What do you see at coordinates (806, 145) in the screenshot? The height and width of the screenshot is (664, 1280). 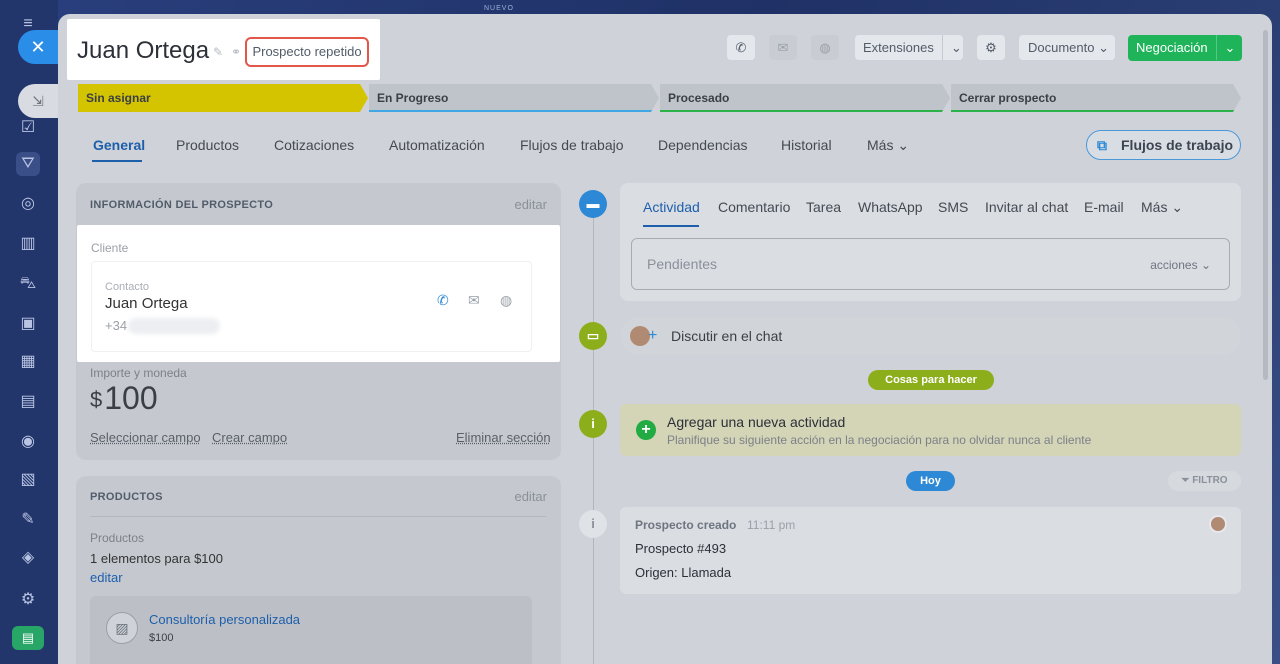 I see `tab-history: Historial` at bounding box center [806, 145].